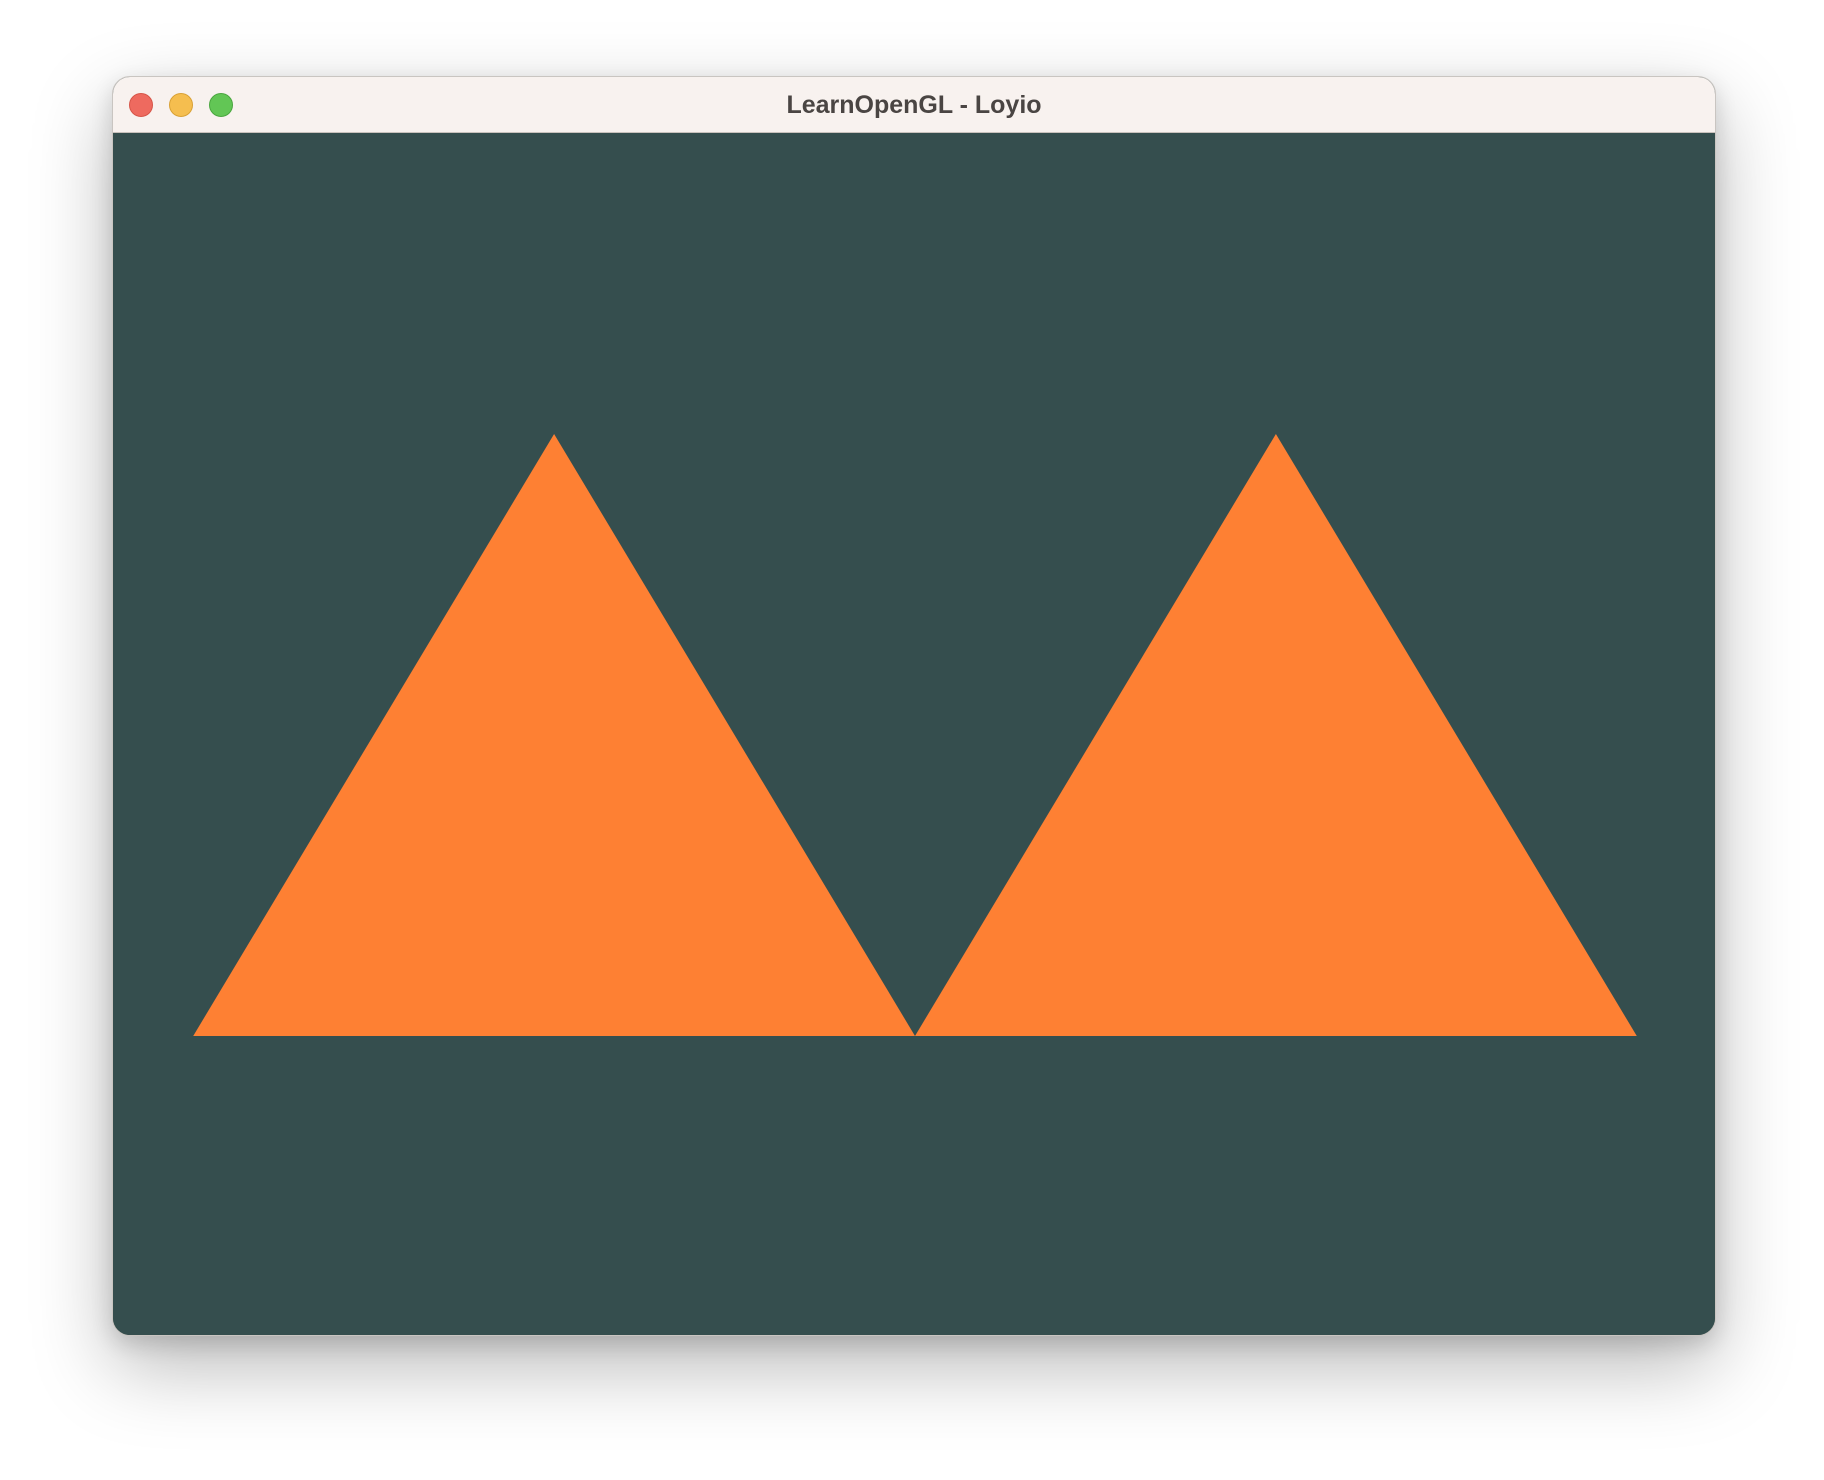  I want to click on title-bar: LearnOpenGL - Loyio, so click(914, 105).